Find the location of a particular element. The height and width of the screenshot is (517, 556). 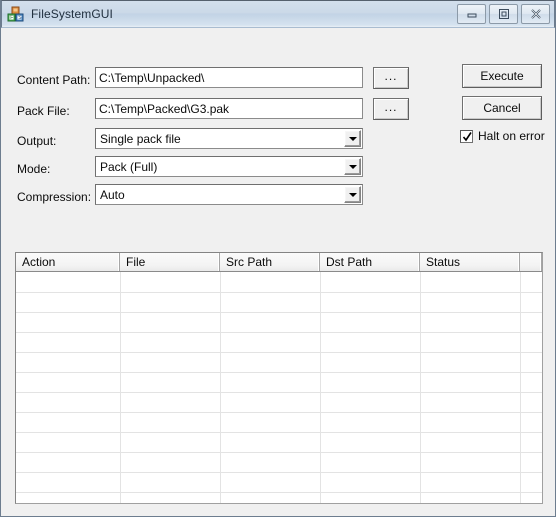

close-button is located at coordinates (535, 14).